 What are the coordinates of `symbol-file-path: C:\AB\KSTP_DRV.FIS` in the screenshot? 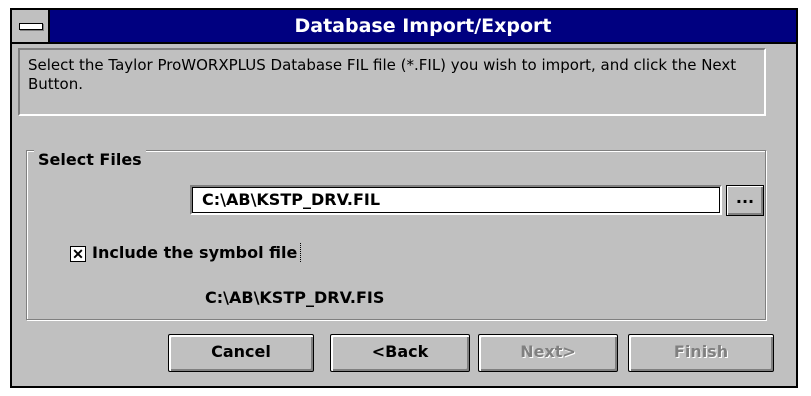 It's located at (295, 297).